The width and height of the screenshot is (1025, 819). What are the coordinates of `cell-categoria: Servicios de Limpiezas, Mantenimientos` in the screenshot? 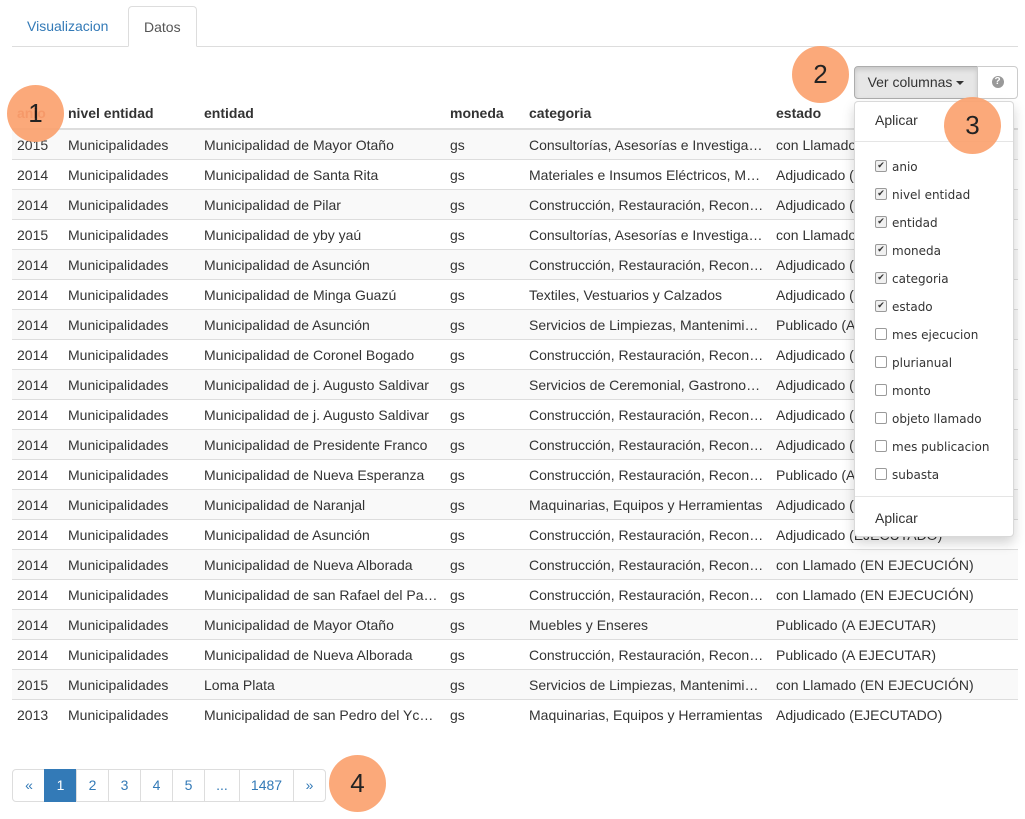 It's located at (647, 684).